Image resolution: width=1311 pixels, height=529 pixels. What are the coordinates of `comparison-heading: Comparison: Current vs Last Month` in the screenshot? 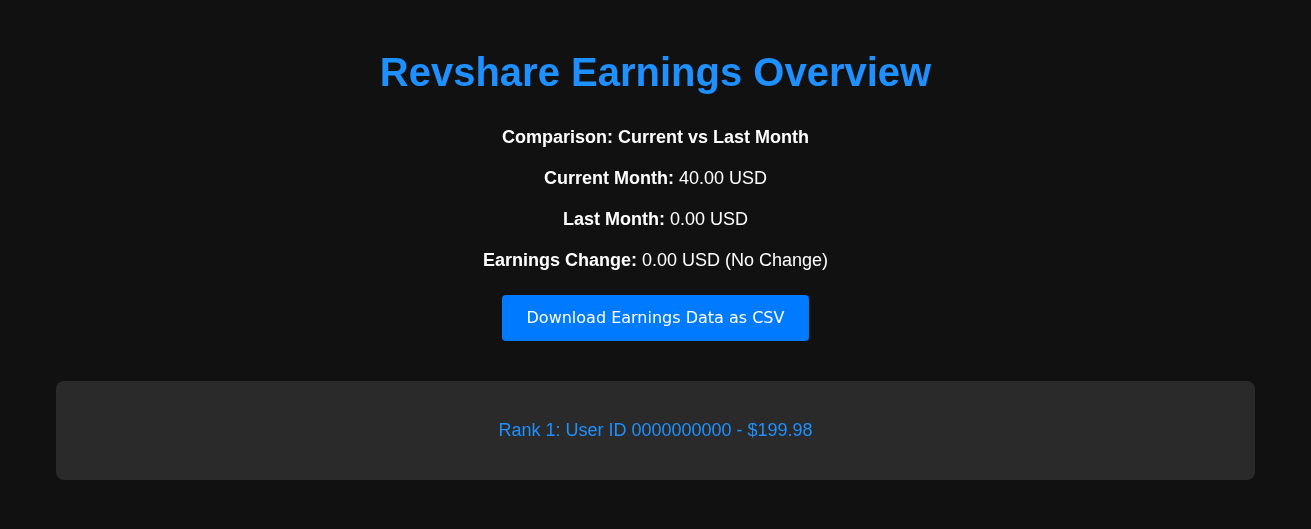 It's located at (655, 137).